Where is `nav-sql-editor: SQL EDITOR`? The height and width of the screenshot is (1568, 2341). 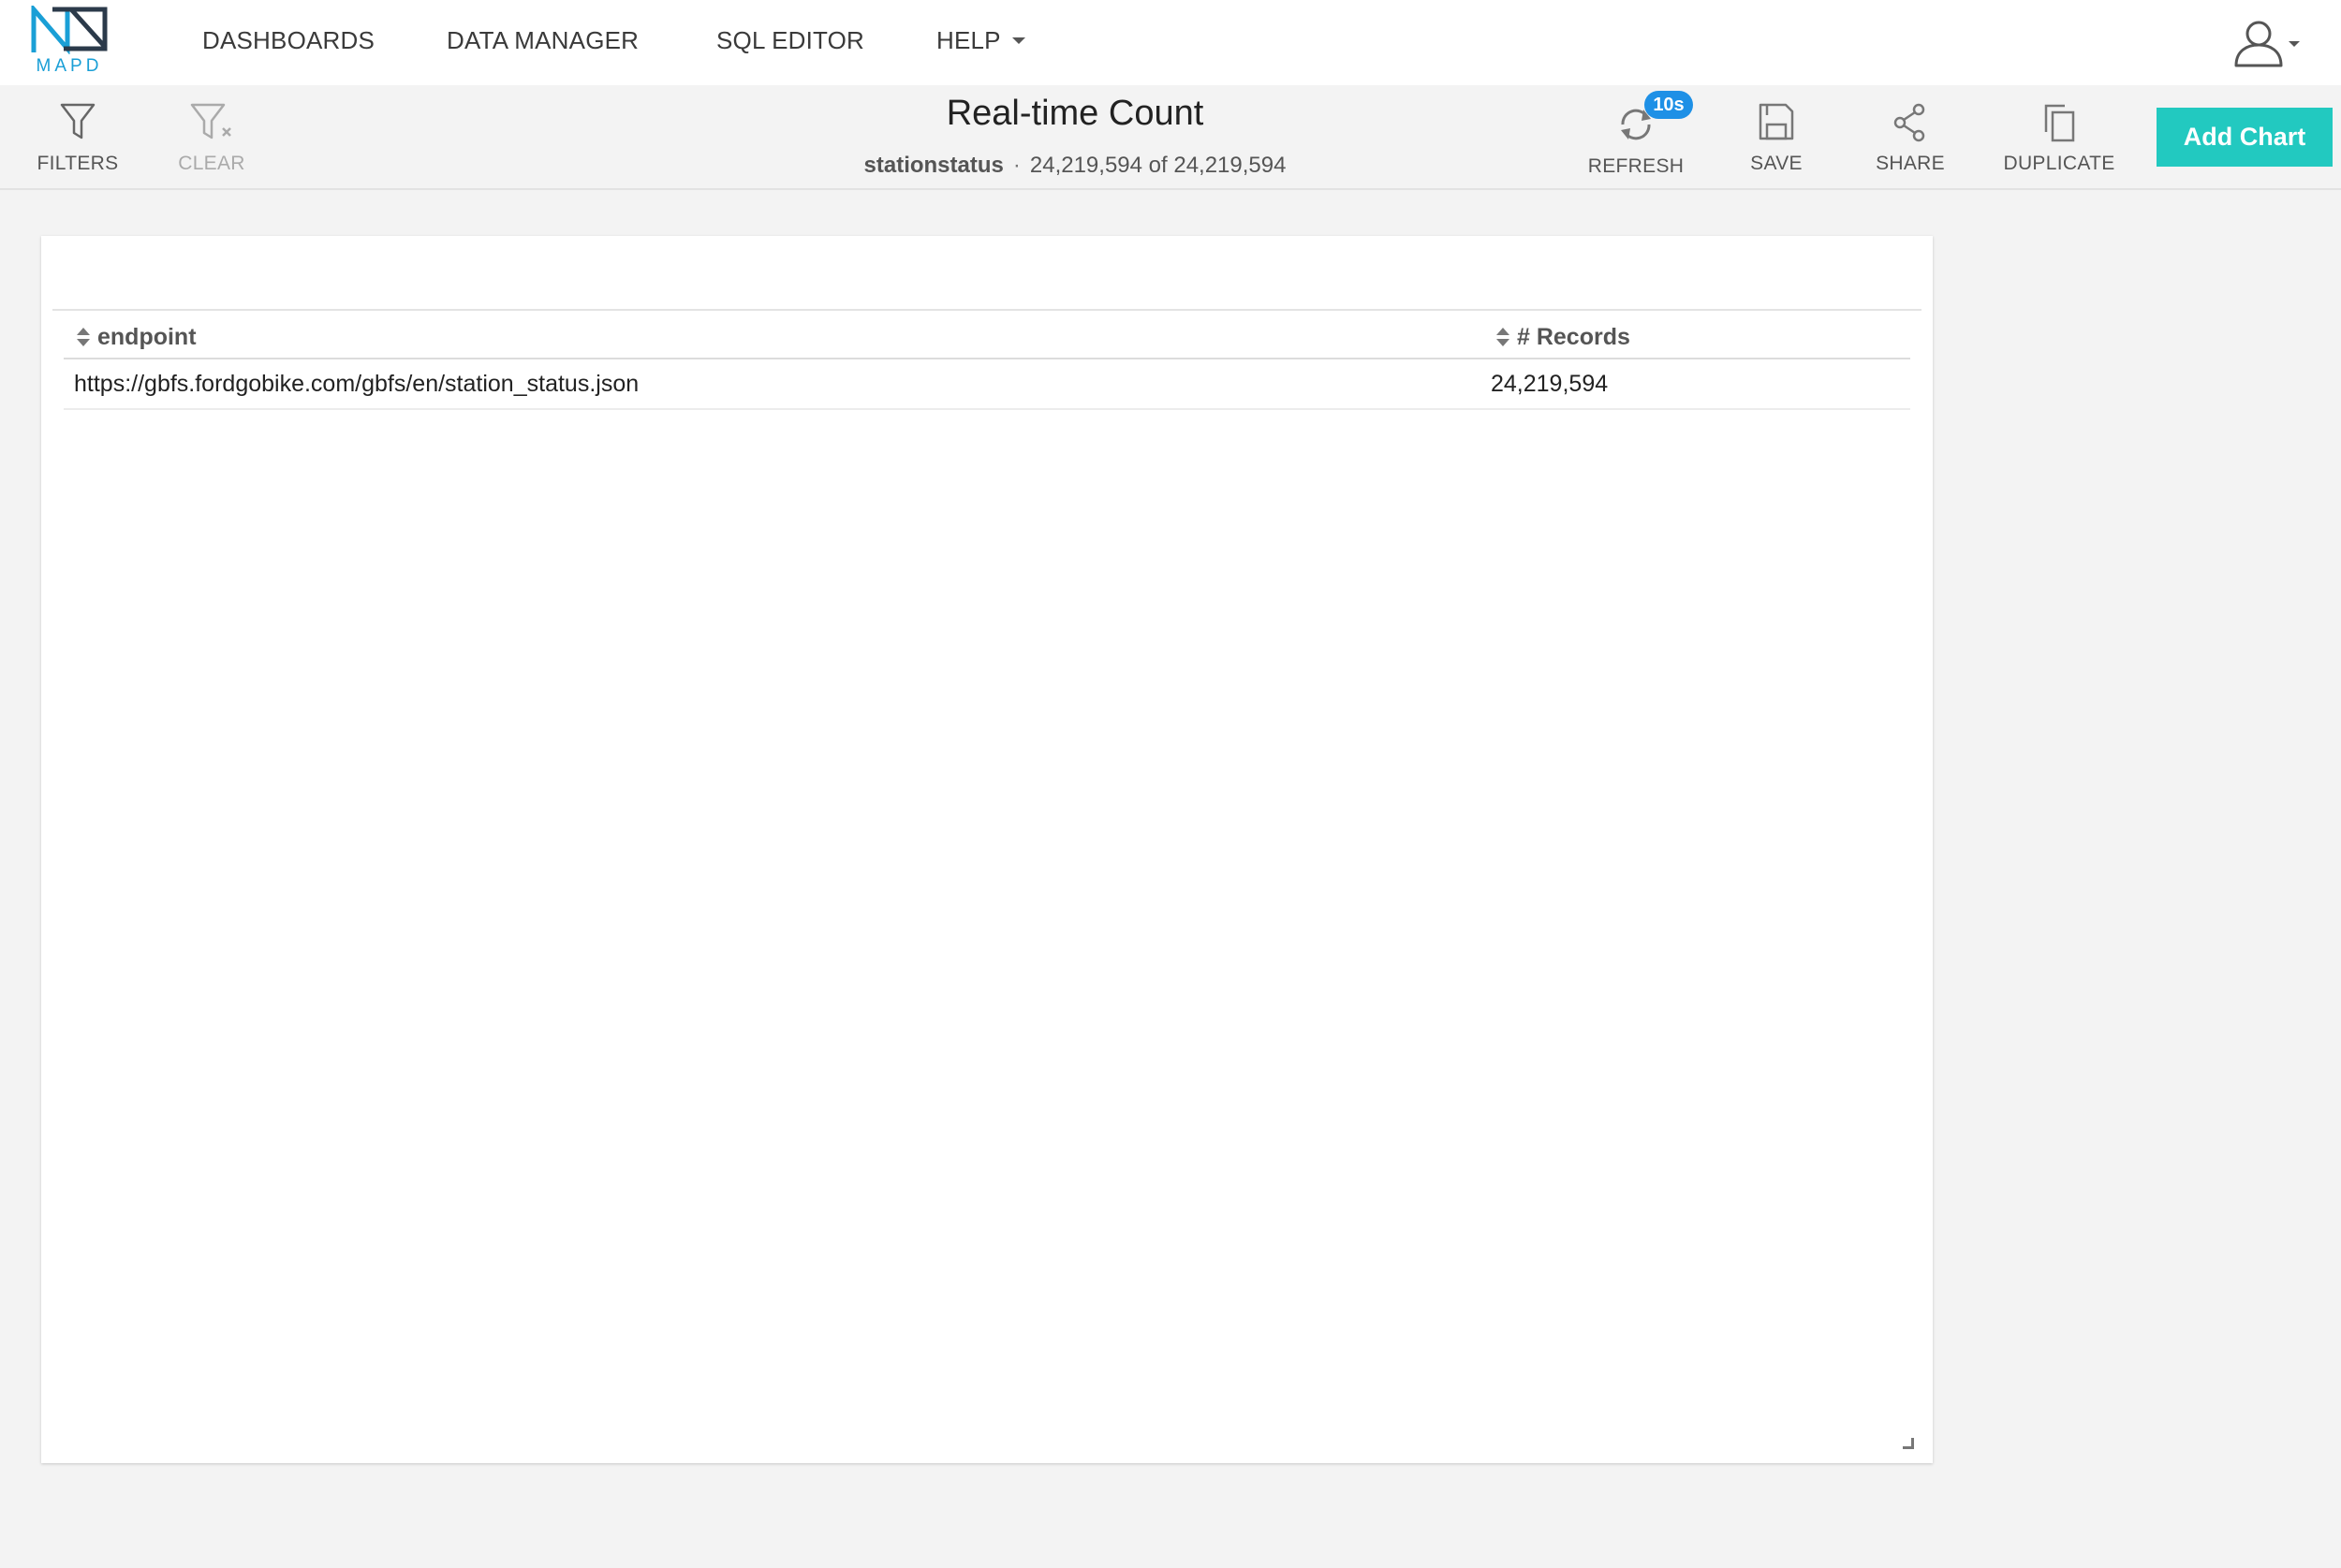 nav-sql-editor: SQL EDITOR is located at coordinates (790, 40).